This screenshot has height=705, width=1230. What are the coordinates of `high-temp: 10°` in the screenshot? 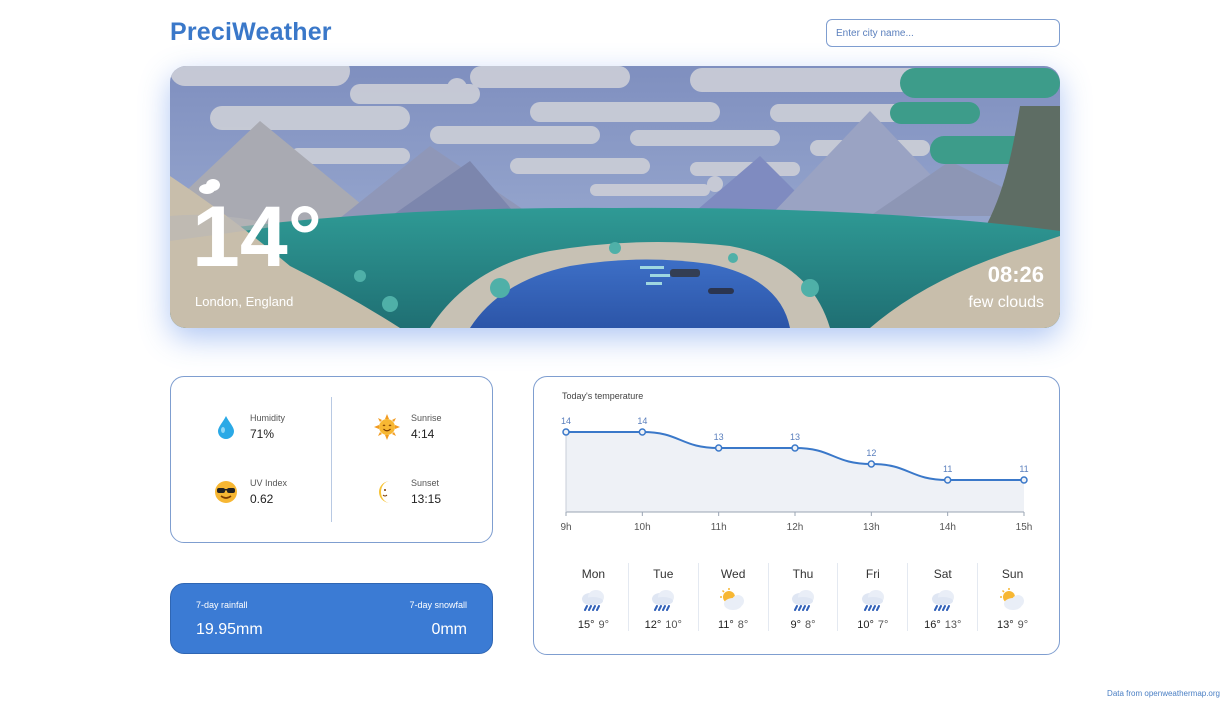 It's located at (865, 625).